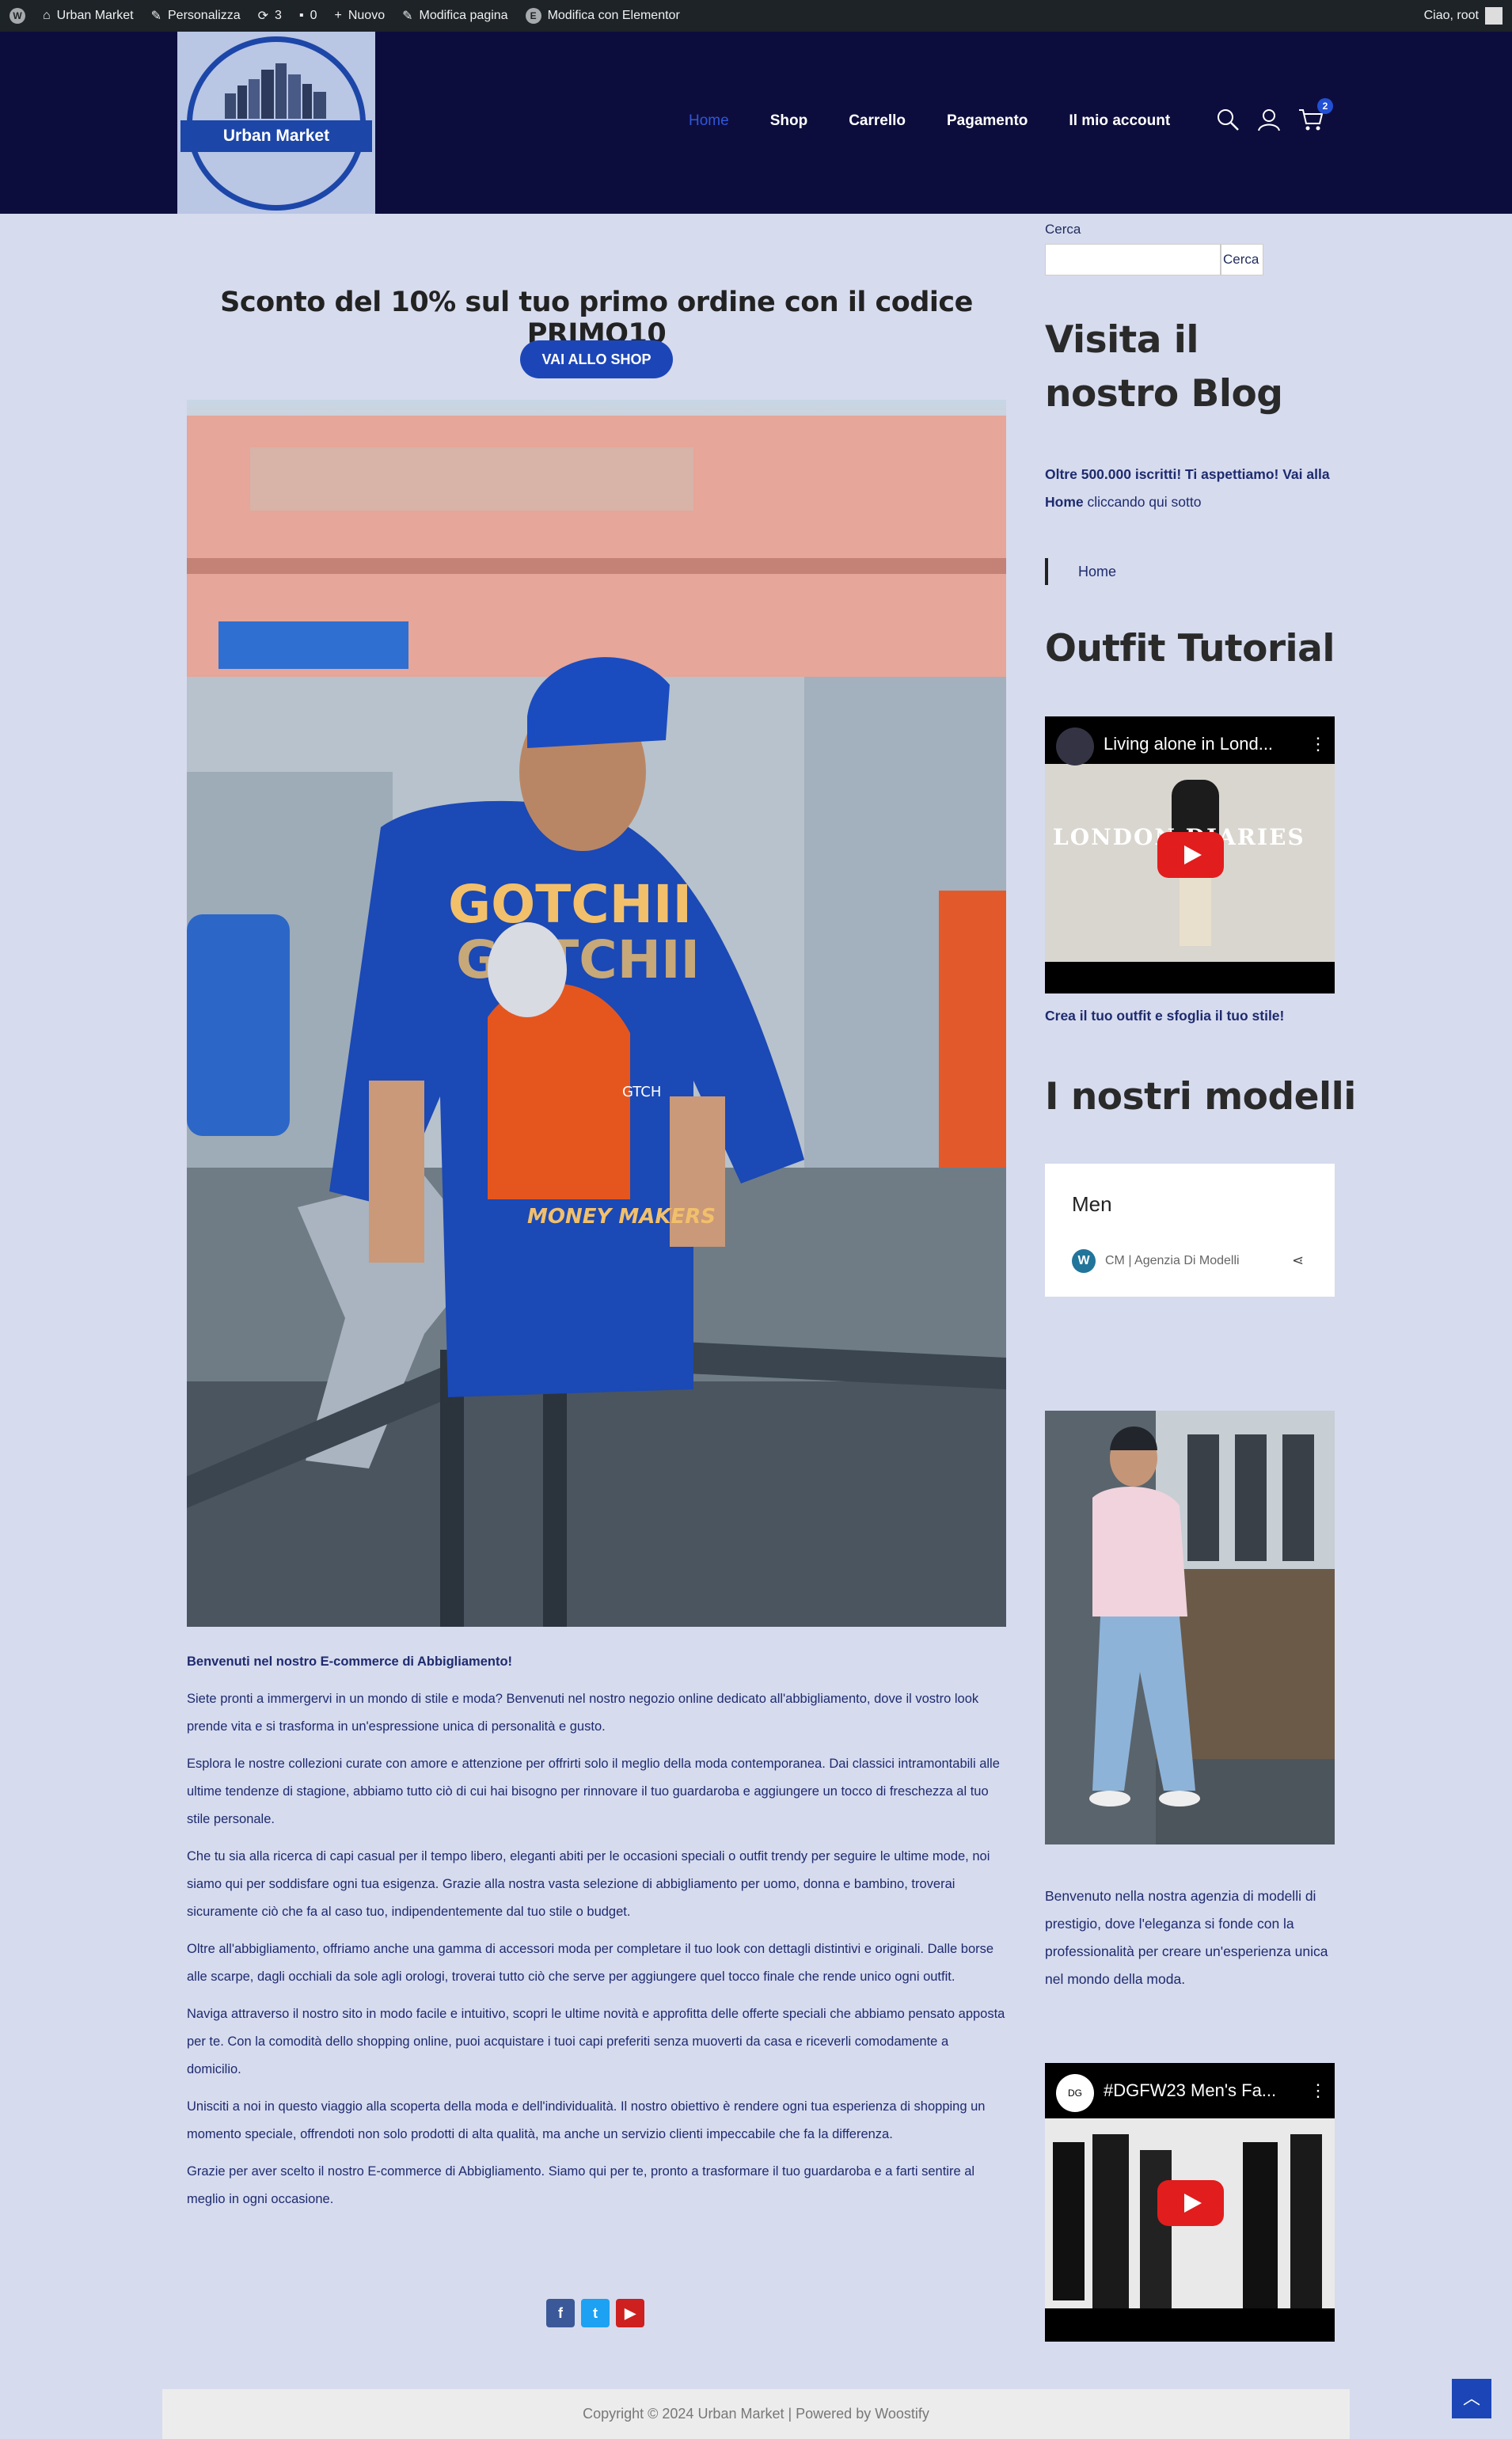  I want to click on video-embed-tutorial: LONDON DIARIES Living alone in Lond... ⋮, so click(1190, 854).